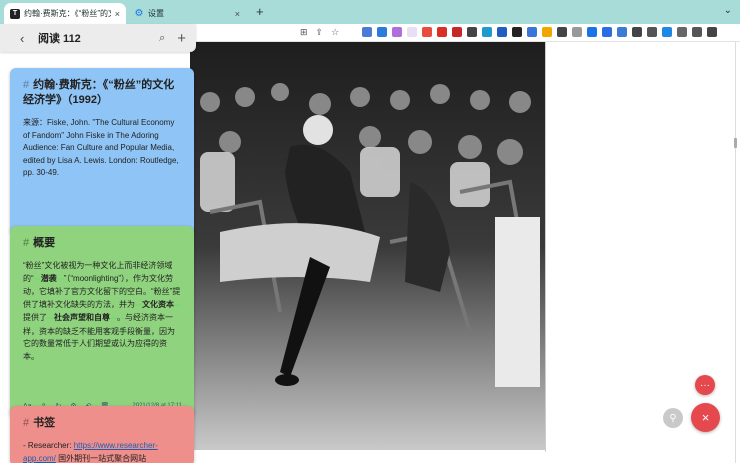 The image size is (740, 463). Describe the element at coordinates (139, 13) in the screenshot. I see `settings-gear-icon: ⚙` at that location.